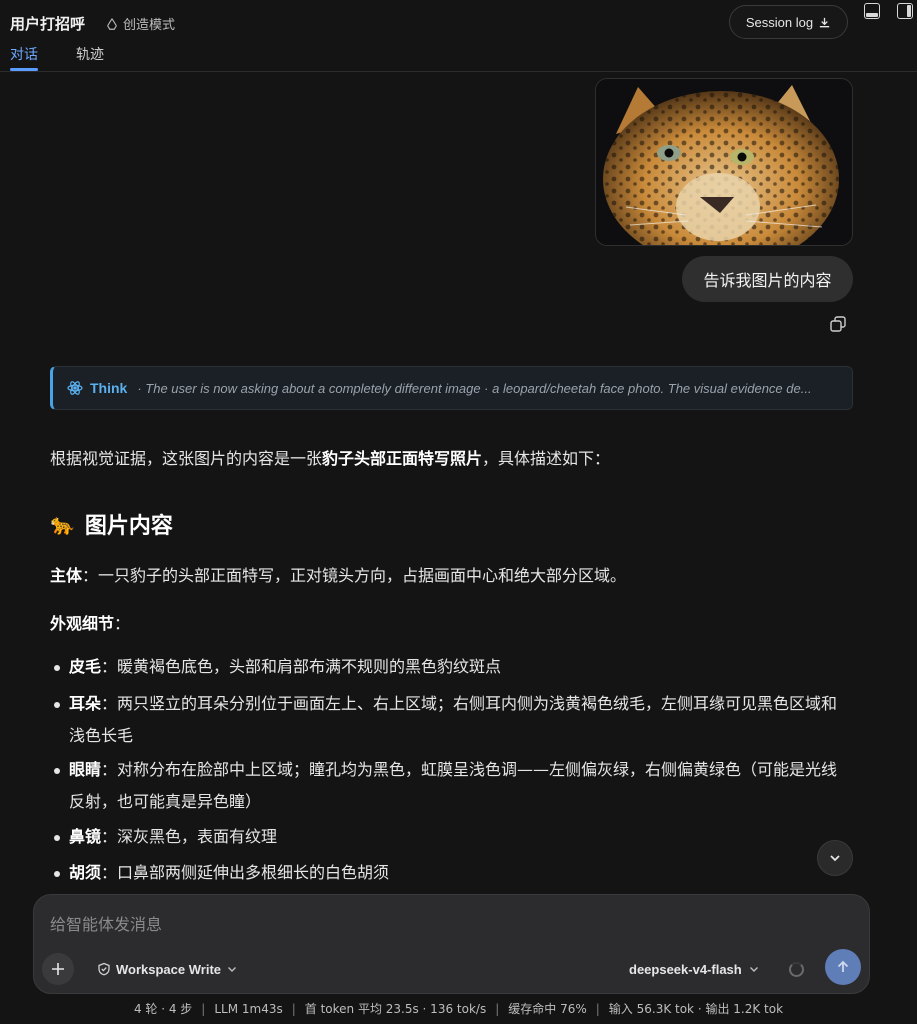  Describe the element at coordinates (905, 11) in the screenshot. I see `toggle-side-panel-icon` at that location.